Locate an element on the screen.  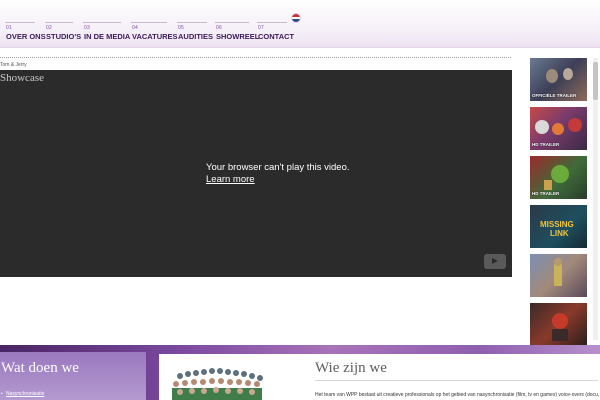
video-thumbnail: OFFICIËLE TRAILER is located at coordinates (558, 79).